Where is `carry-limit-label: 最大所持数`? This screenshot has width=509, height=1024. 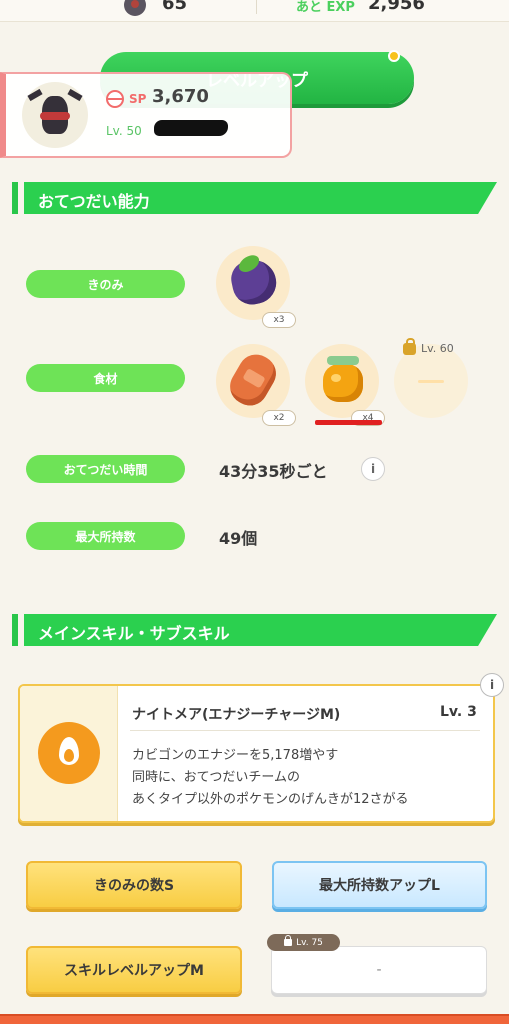
carry-limit-label: 最大所持数 is located at coordinates (105, 536).